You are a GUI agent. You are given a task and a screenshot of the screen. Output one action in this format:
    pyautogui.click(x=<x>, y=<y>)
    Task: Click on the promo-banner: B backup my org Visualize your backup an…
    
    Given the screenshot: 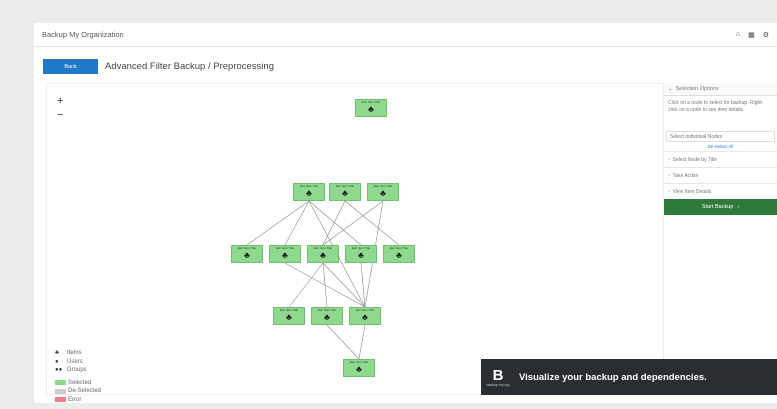 What is the action you would take?
    pyautogui.click(x=629, y=377)
    